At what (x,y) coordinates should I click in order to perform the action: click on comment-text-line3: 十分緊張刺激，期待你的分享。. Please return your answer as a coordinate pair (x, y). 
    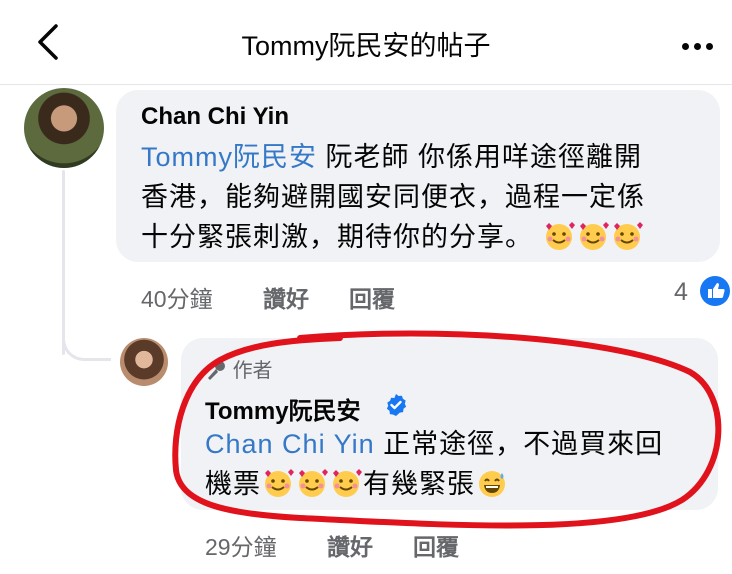
    Looking at the image, I should click on (337, 237).